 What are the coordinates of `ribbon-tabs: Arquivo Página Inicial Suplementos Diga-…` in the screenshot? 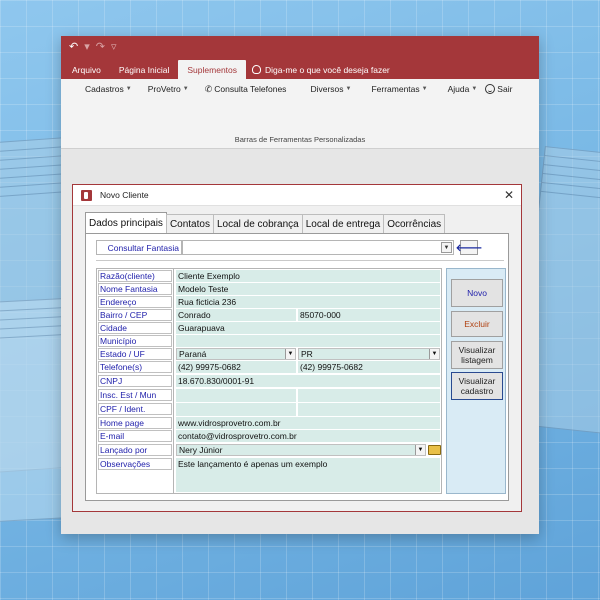 It's located at (300, 68).